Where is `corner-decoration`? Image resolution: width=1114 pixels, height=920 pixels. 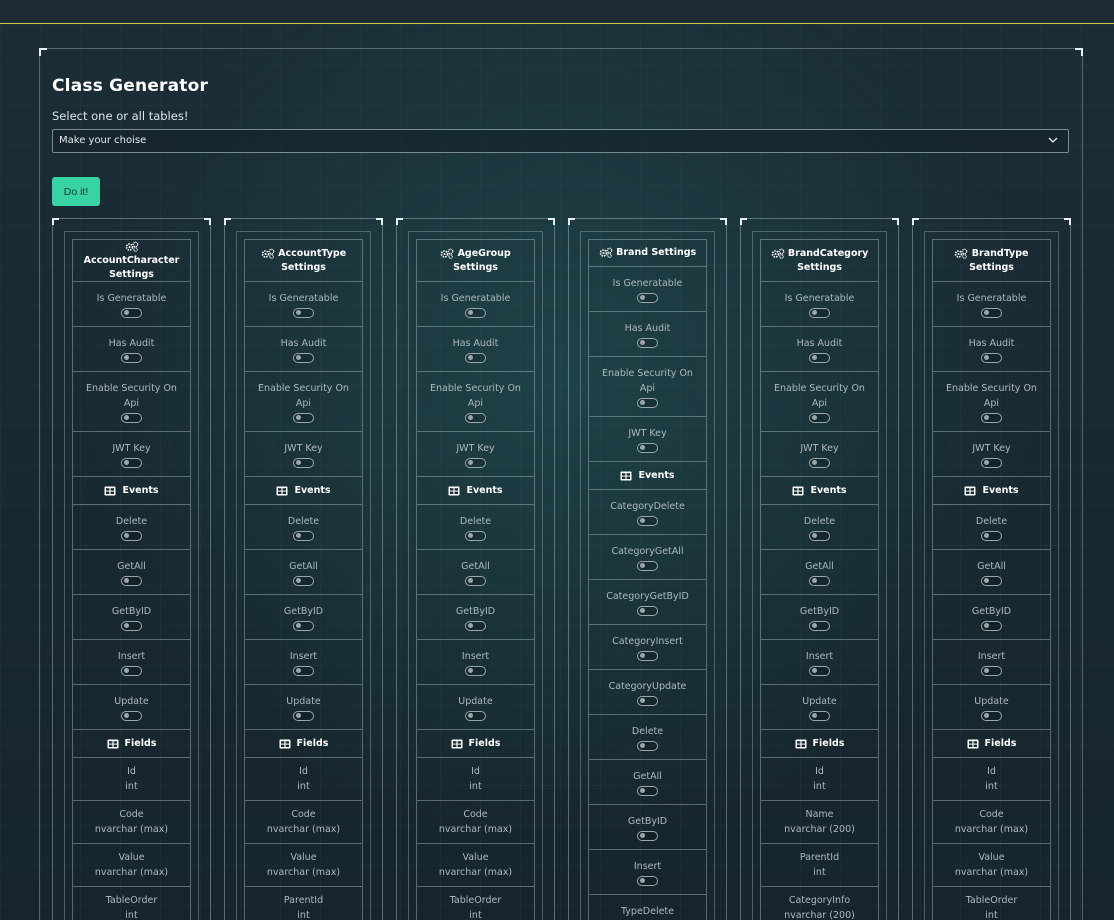
corner-decoration is located at coordinates (895, 221).